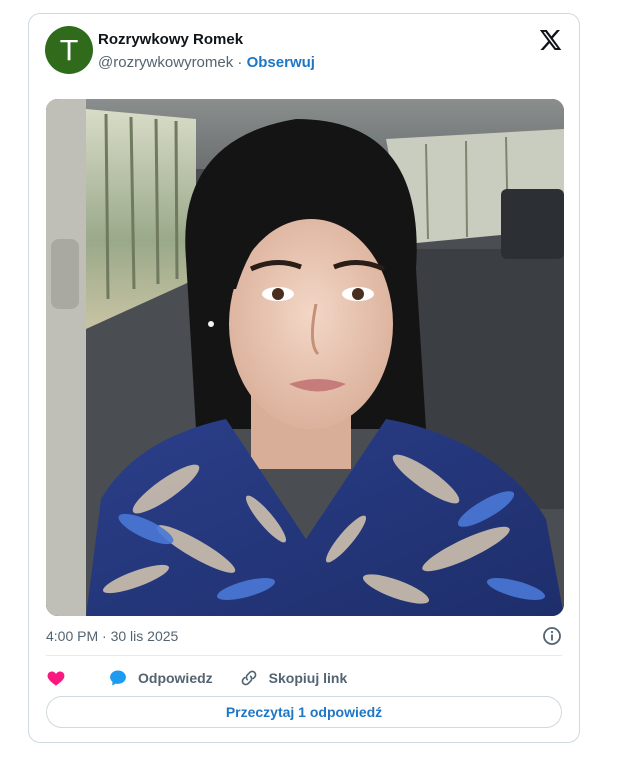 Image resolution: width=620 pixels, height=759 pixels. I want to click on copy-link-button: Skopiuj link, so click(293, 678).